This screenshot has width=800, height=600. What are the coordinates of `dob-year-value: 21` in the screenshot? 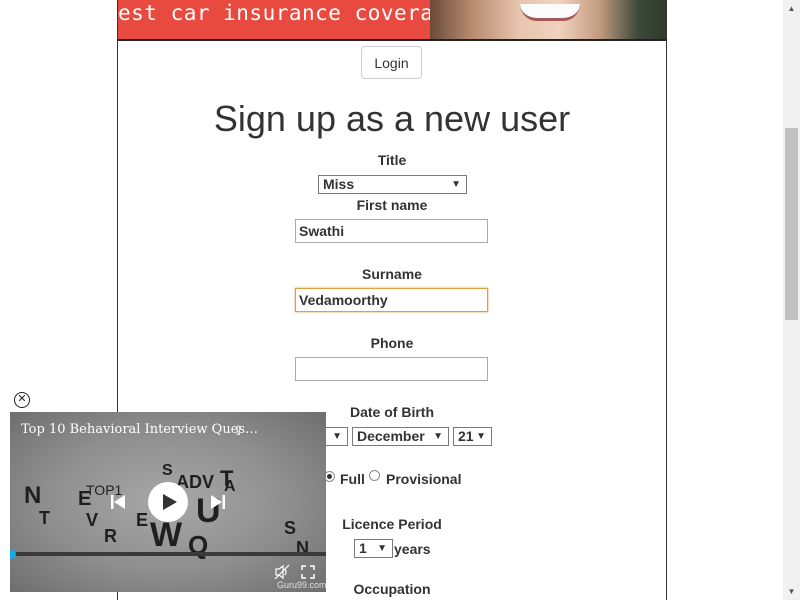 It's located at (466, 436).